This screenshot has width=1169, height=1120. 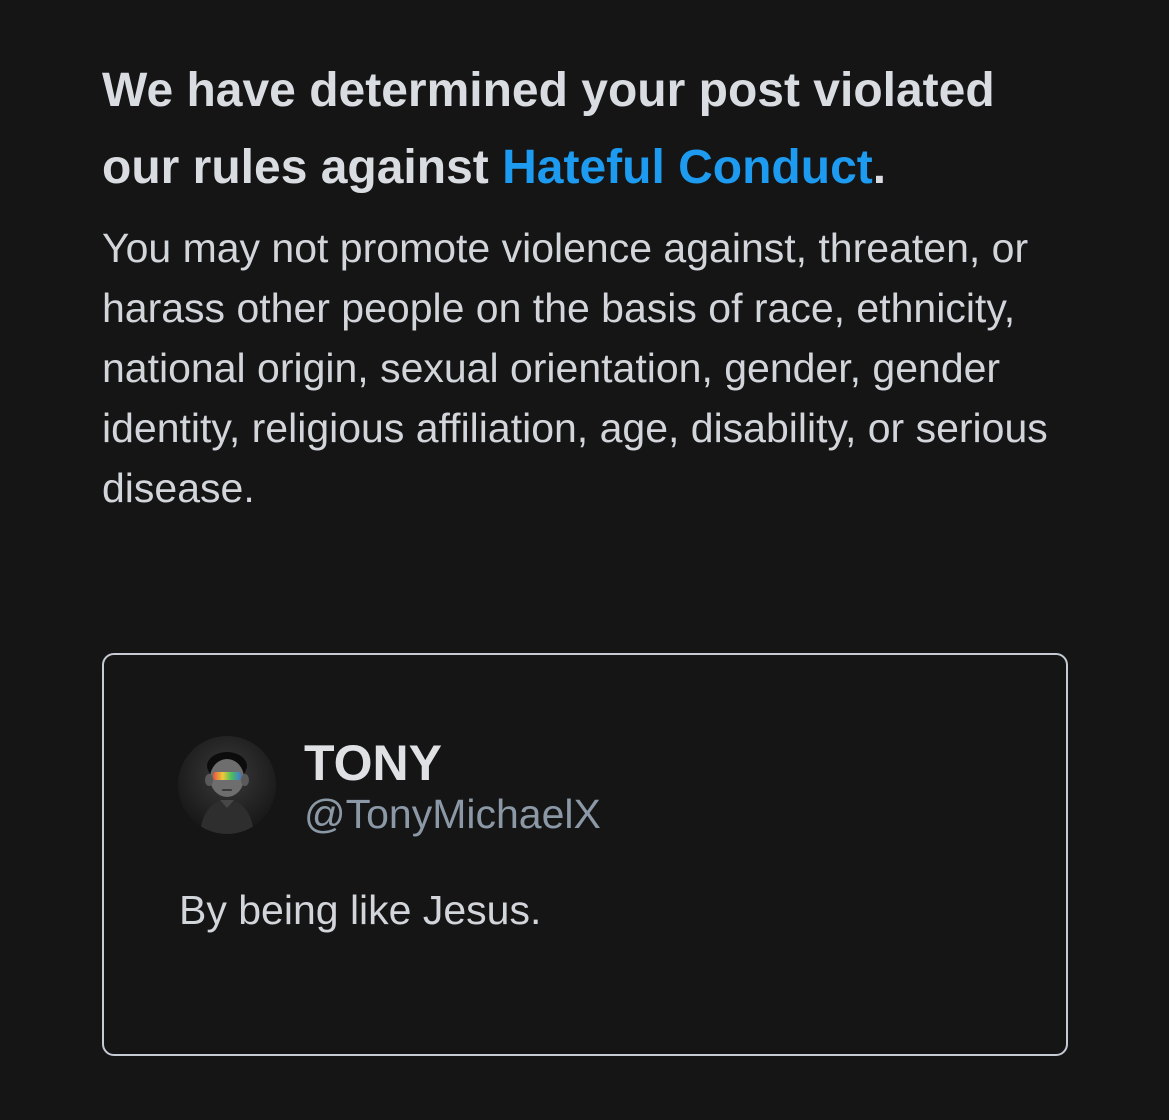 I want to click on avatar-child-with-rainbow-glasses-icon, so click(x=227, y=785).